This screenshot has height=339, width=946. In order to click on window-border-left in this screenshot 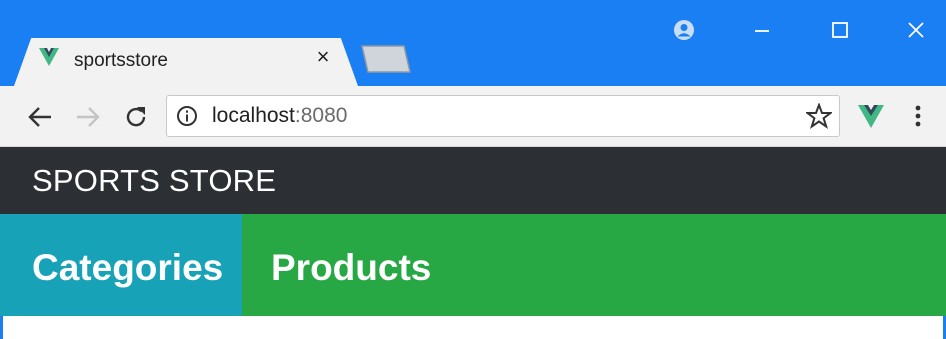, I will do `click(1, 327)`.